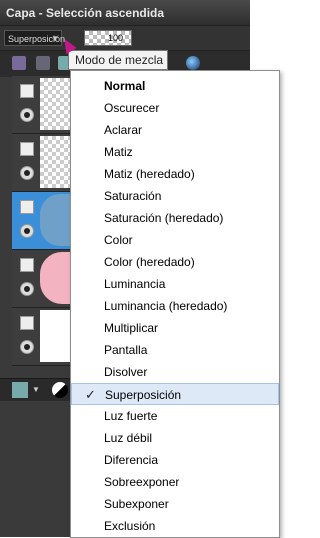 The image size is (320, 538). Describe the element at coordinates (175, 130) in the screenshot. I see `menu-item: Aclarar` at that location.